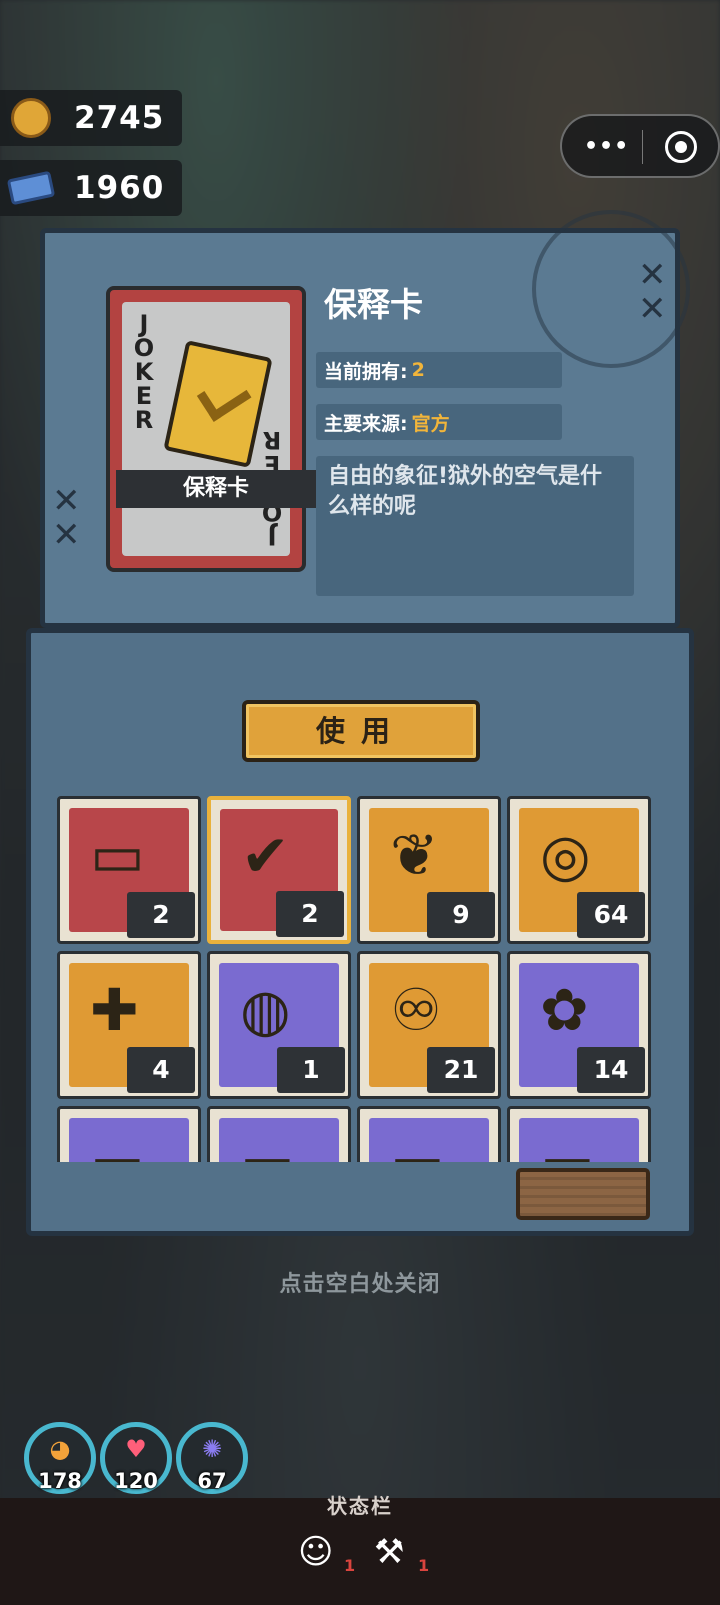 The height and width of the screenshot is (1605, 720). I want to click on description-box: 自由的象征!狱外的空气是什么样的呢, so click(475, 526).